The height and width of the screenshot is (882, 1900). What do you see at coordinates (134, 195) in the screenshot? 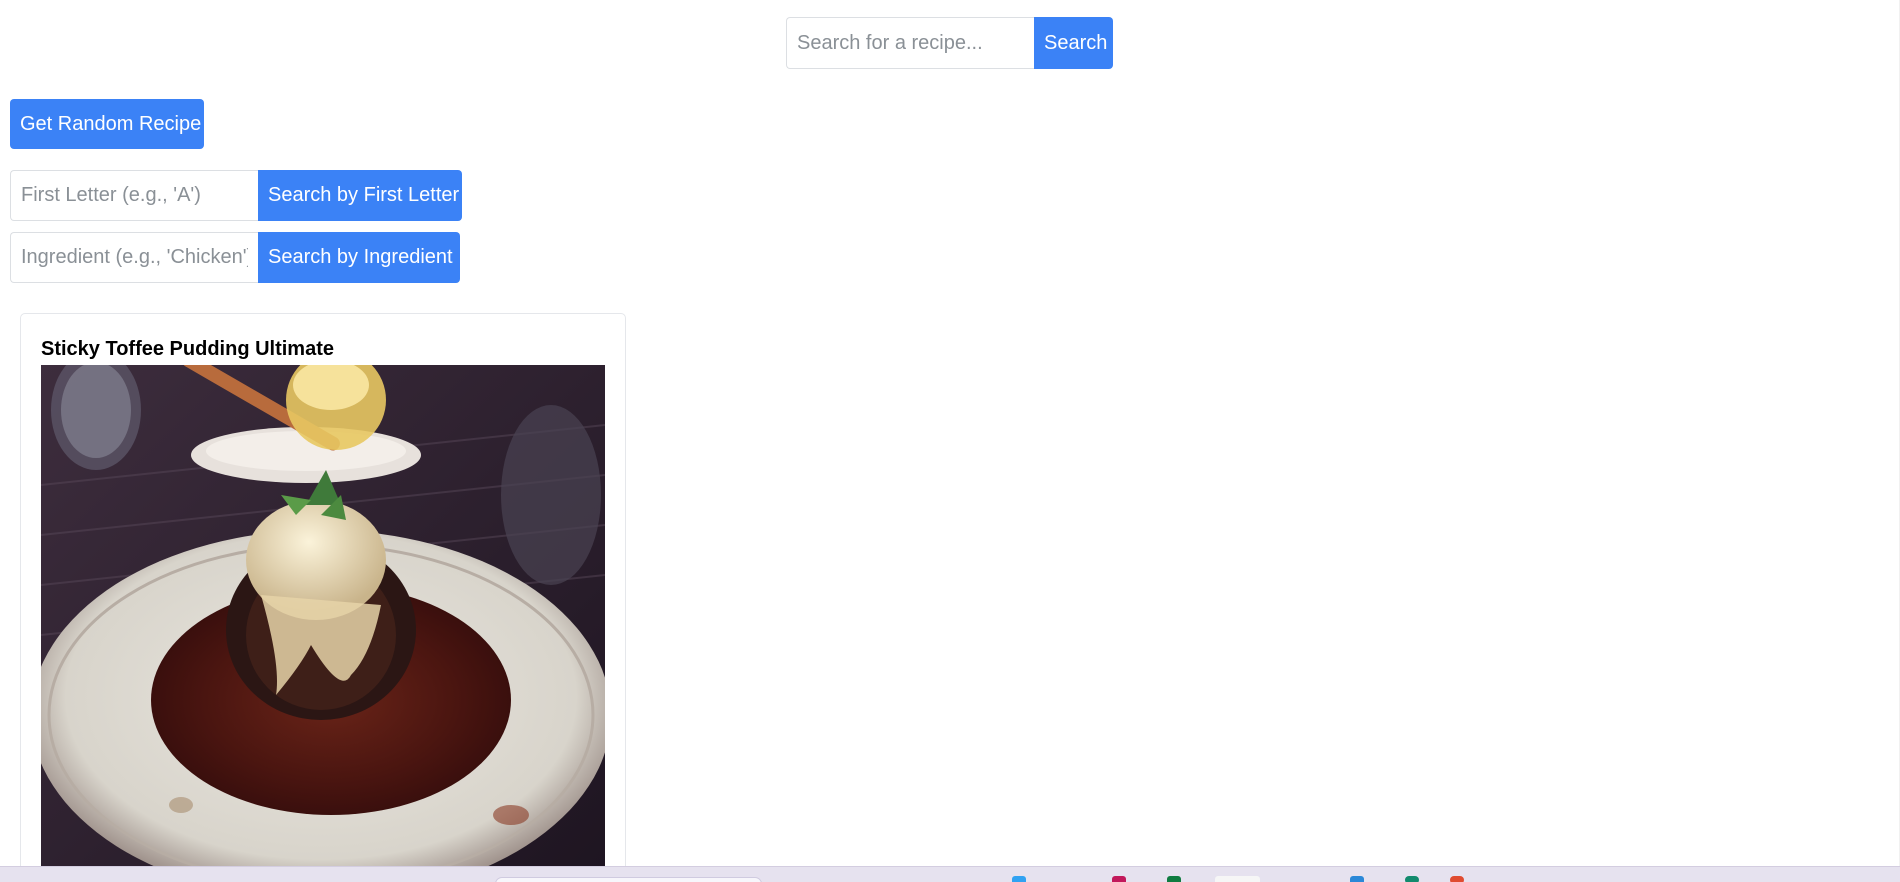
I see `first-letter-input` at bounding box center [134, 195].